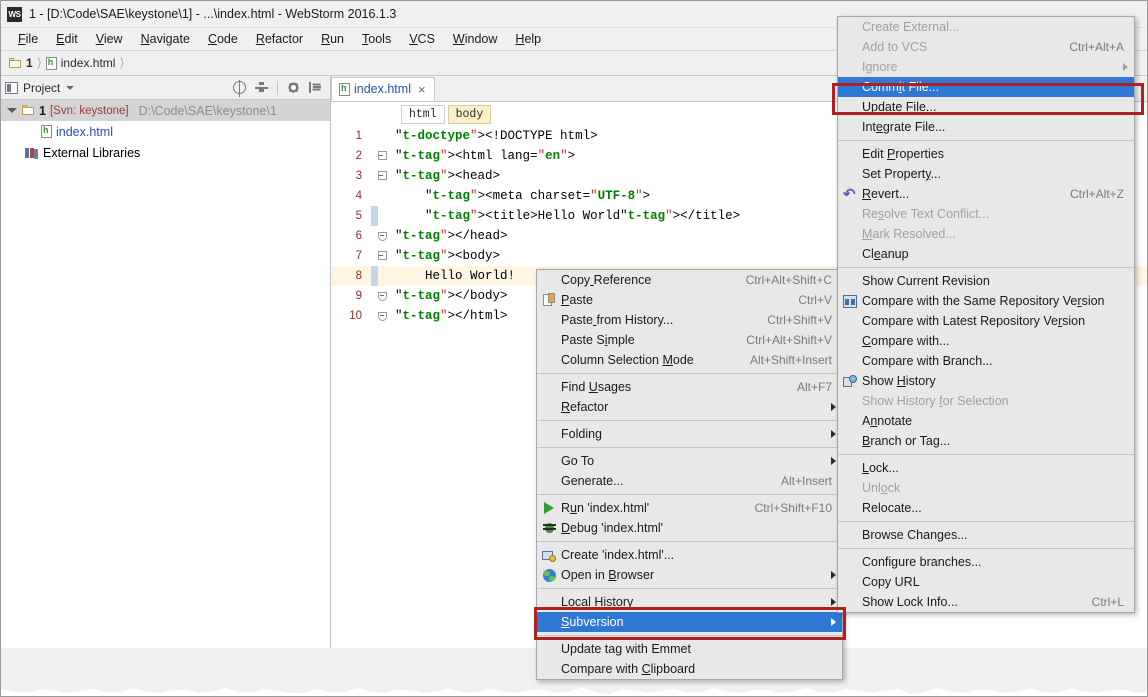 Image resolution: width=1148 pixels, height=697 pixels. I want to click on menu-item-compare-with-the-same-repository-version: Compare with the Same Repository Version, so click(986, 301).